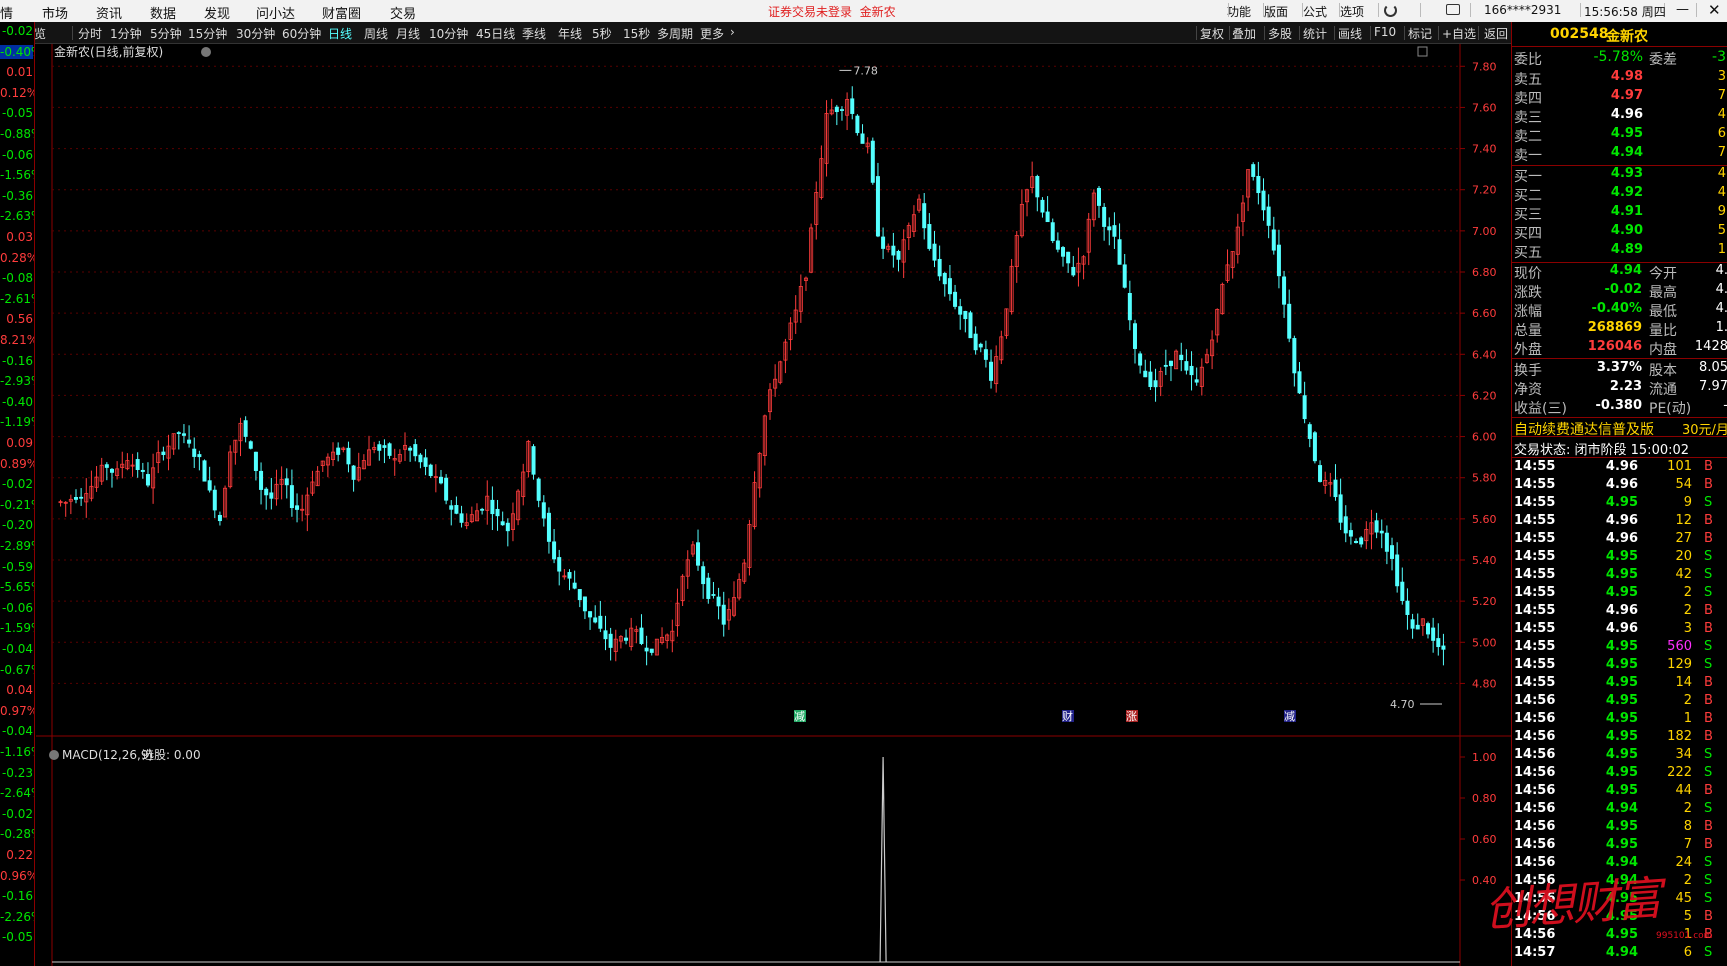 This screenshot has width=1727, height=966. What do you see at coordinates (16, 72) in the screenshot?
I see `recent-stock-value: 0.01` at bounding box center [16, 72].